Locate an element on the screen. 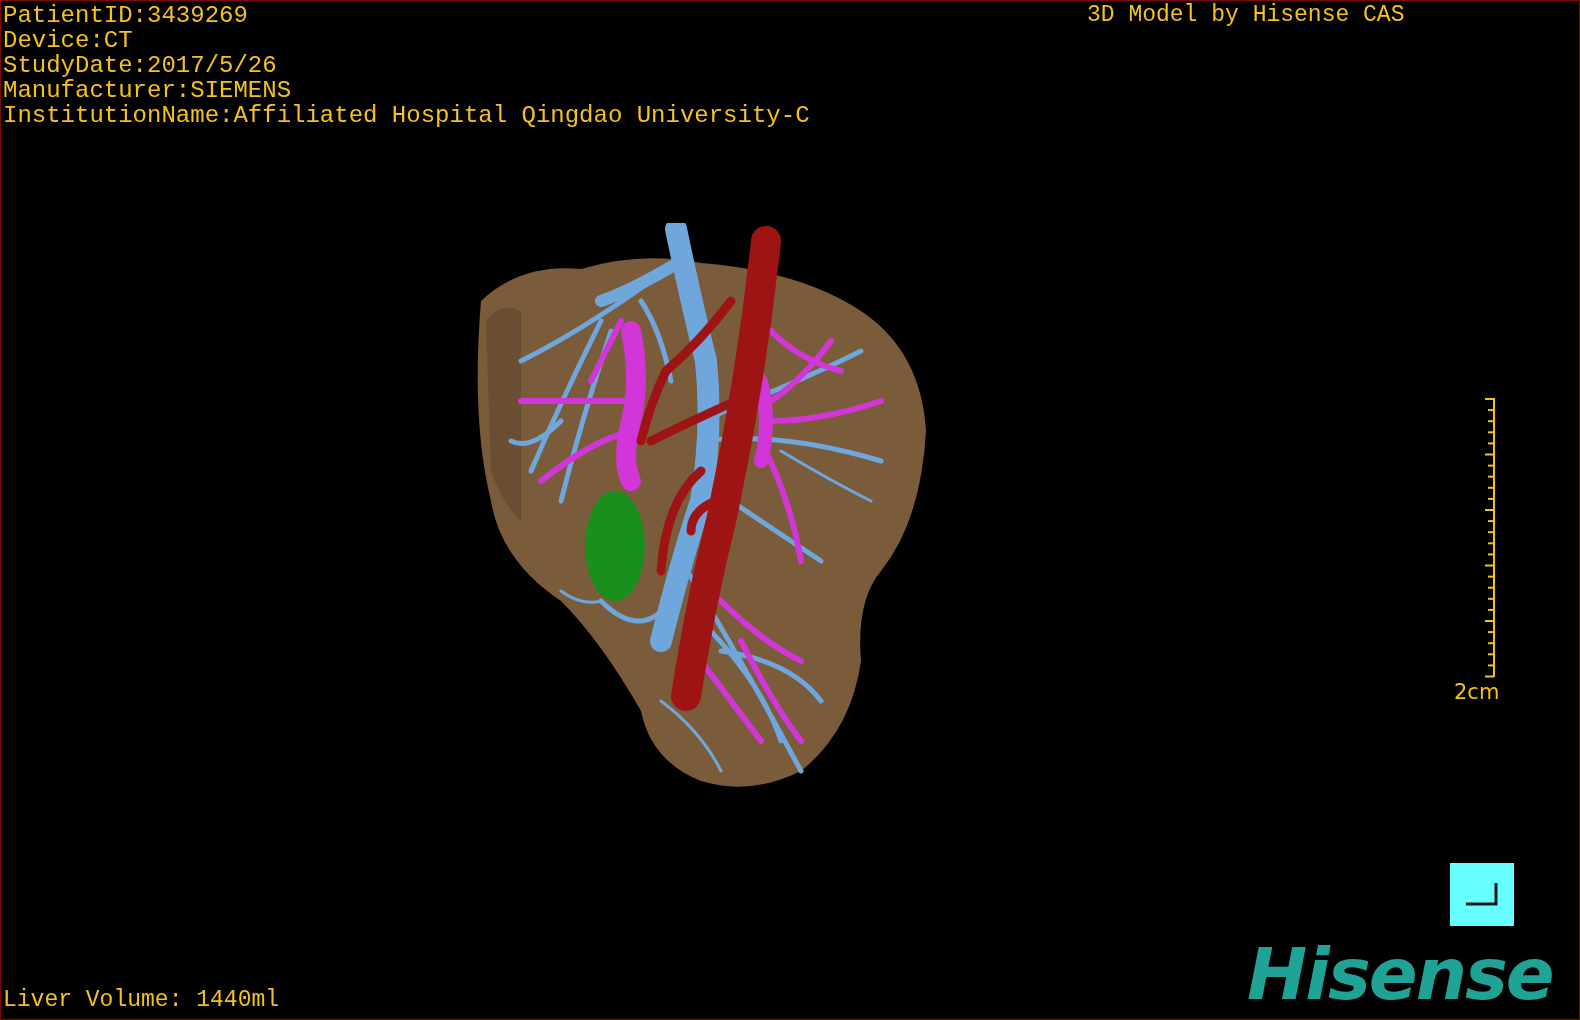  patient-info-text: Manufacturer:SIEMENS is located at coordinates (148, 90).